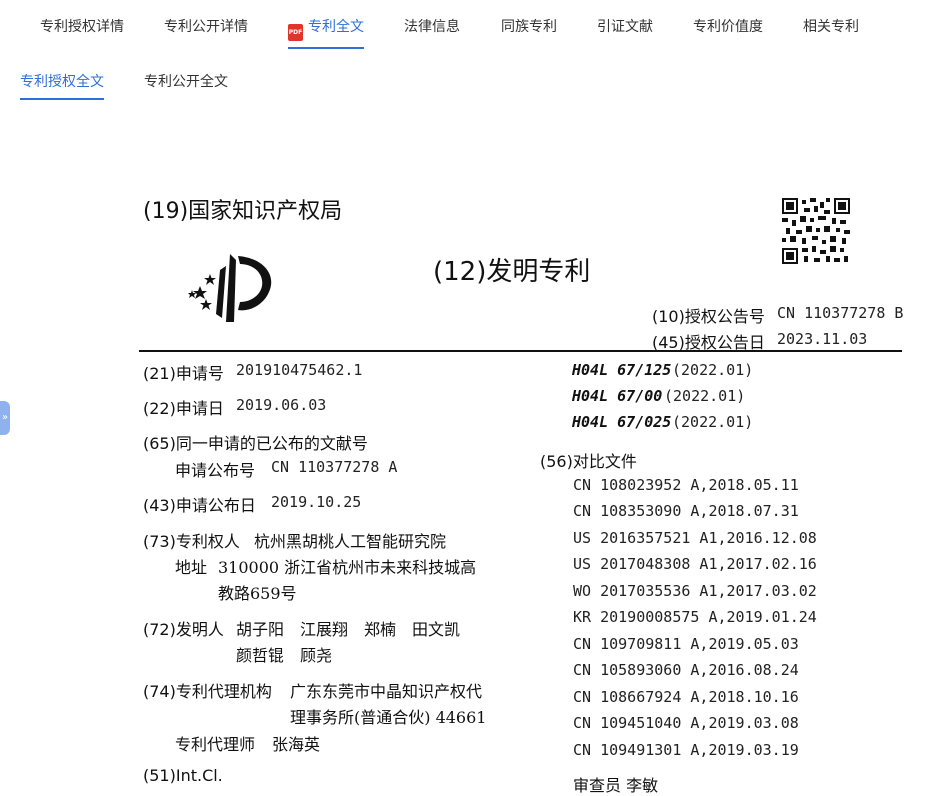 This screenshot has width=938, height=796. What do you see at coordinates (334, 467) in the screenshot?
I see `prior-publication-number: CN 110377278 A` at bounding box center [334, 467].